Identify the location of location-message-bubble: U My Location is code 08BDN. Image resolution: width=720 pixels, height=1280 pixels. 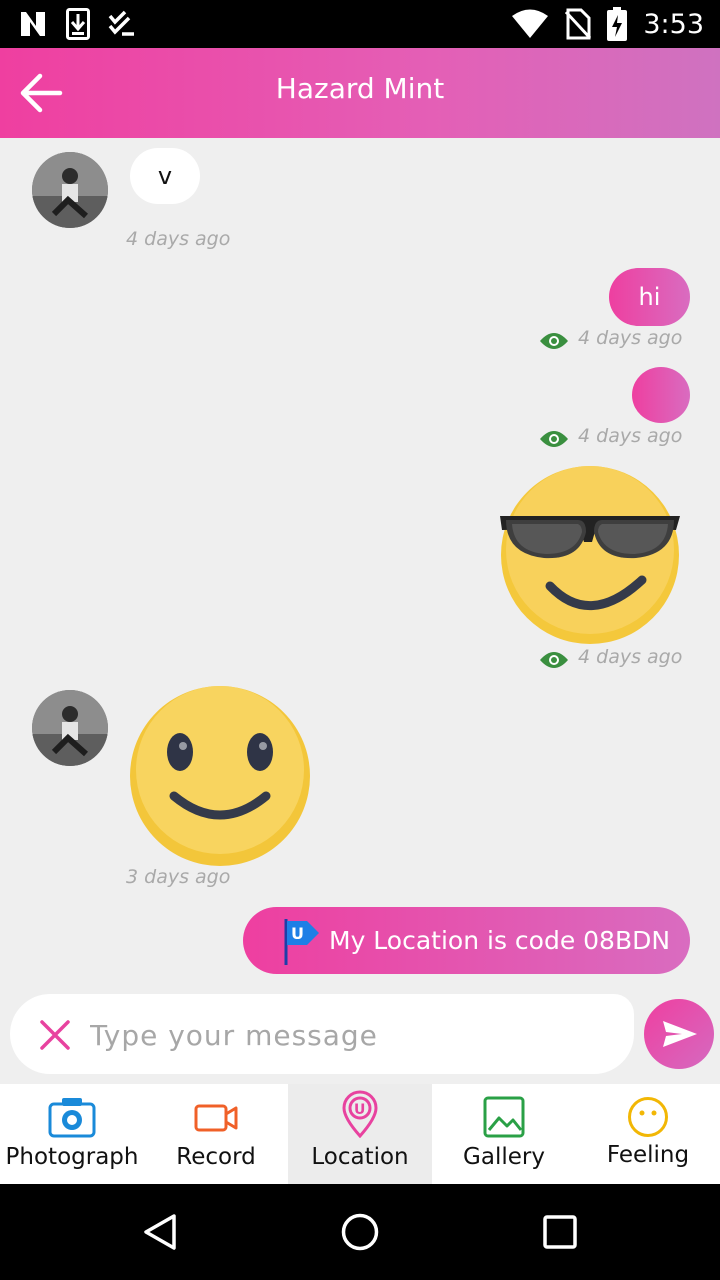
(466, 940).